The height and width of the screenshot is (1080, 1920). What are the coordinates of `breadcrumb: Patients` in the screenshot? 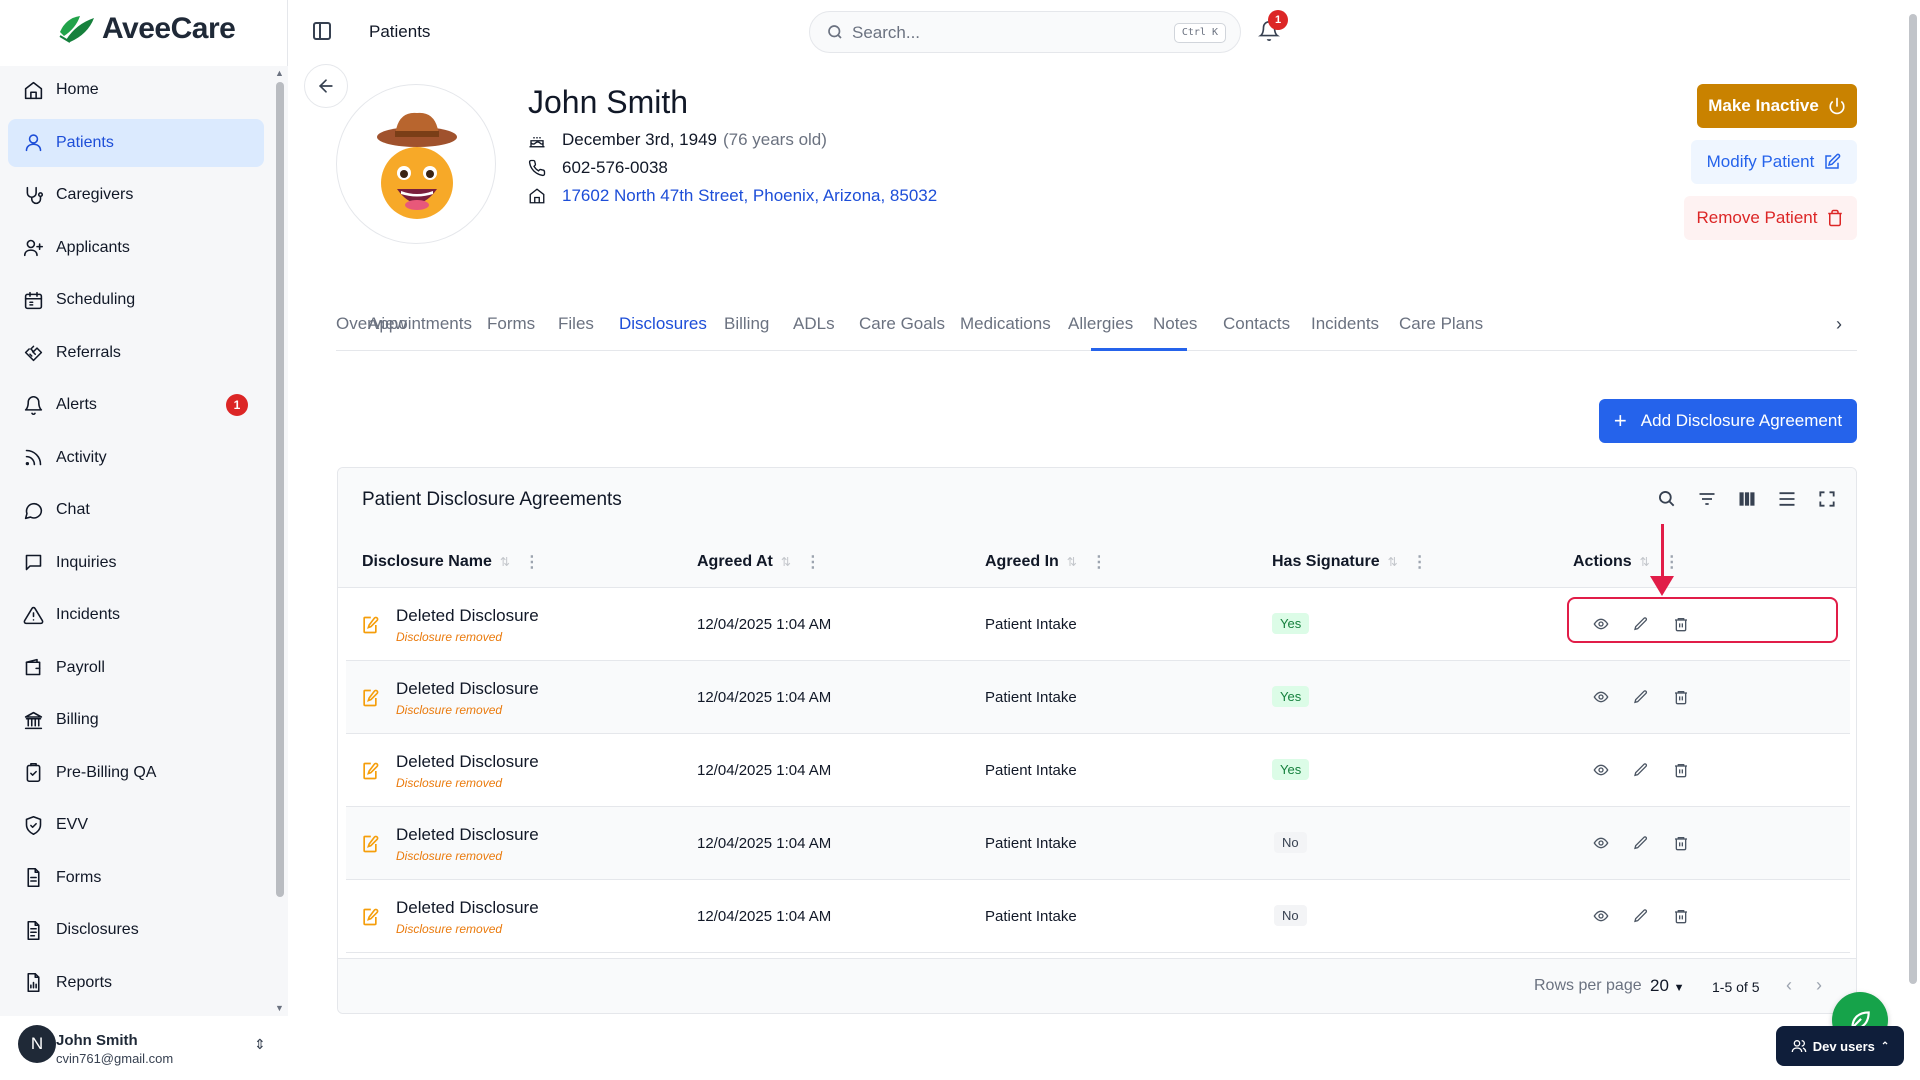 It's located at (399, 32).